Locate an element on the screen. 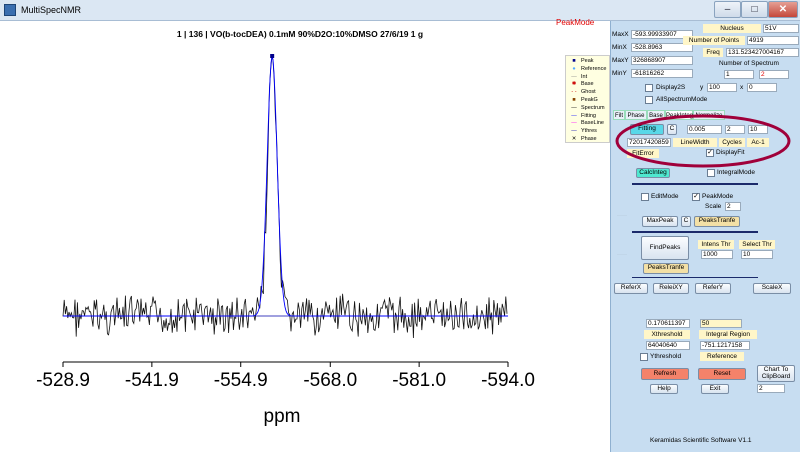  legend-item: ■ PeakG is located at coordinates (588, 100).